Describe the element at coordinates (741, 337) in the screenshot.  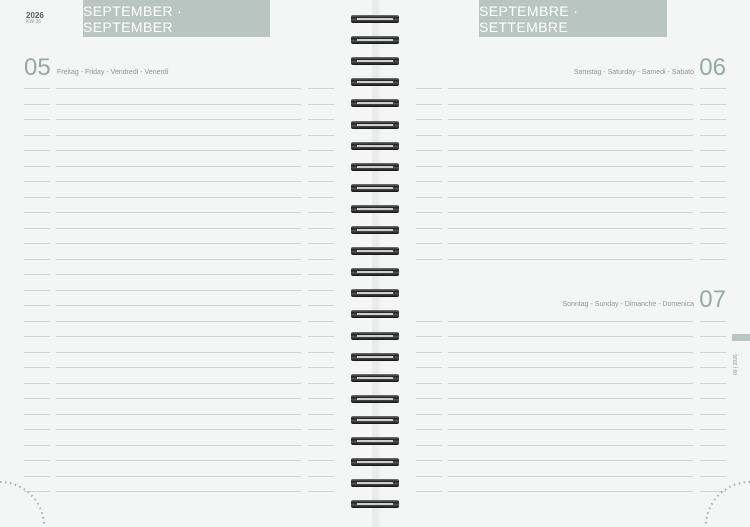
I see `month-tab-marker` at that location.